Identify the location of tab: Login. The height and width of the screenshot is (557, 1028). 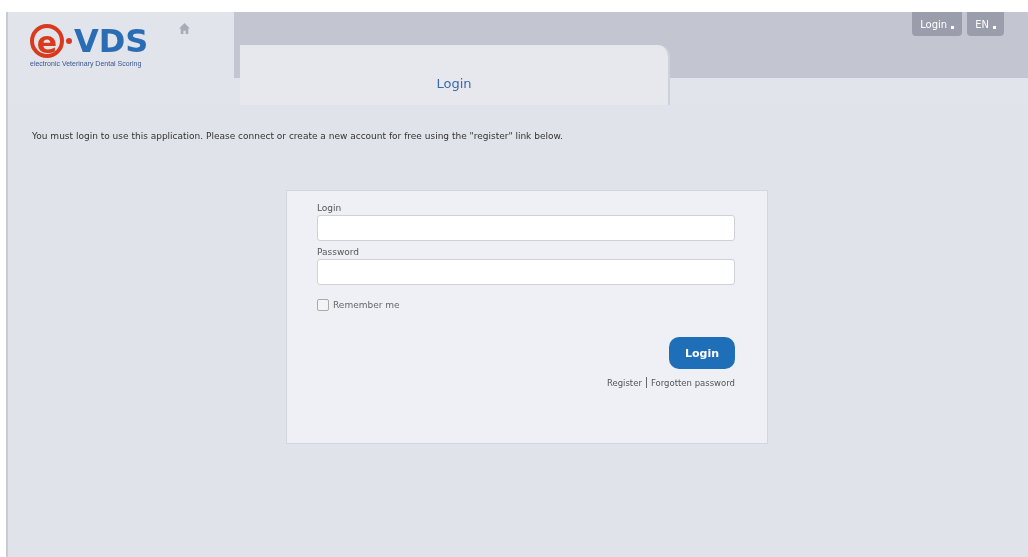
(455, 75).